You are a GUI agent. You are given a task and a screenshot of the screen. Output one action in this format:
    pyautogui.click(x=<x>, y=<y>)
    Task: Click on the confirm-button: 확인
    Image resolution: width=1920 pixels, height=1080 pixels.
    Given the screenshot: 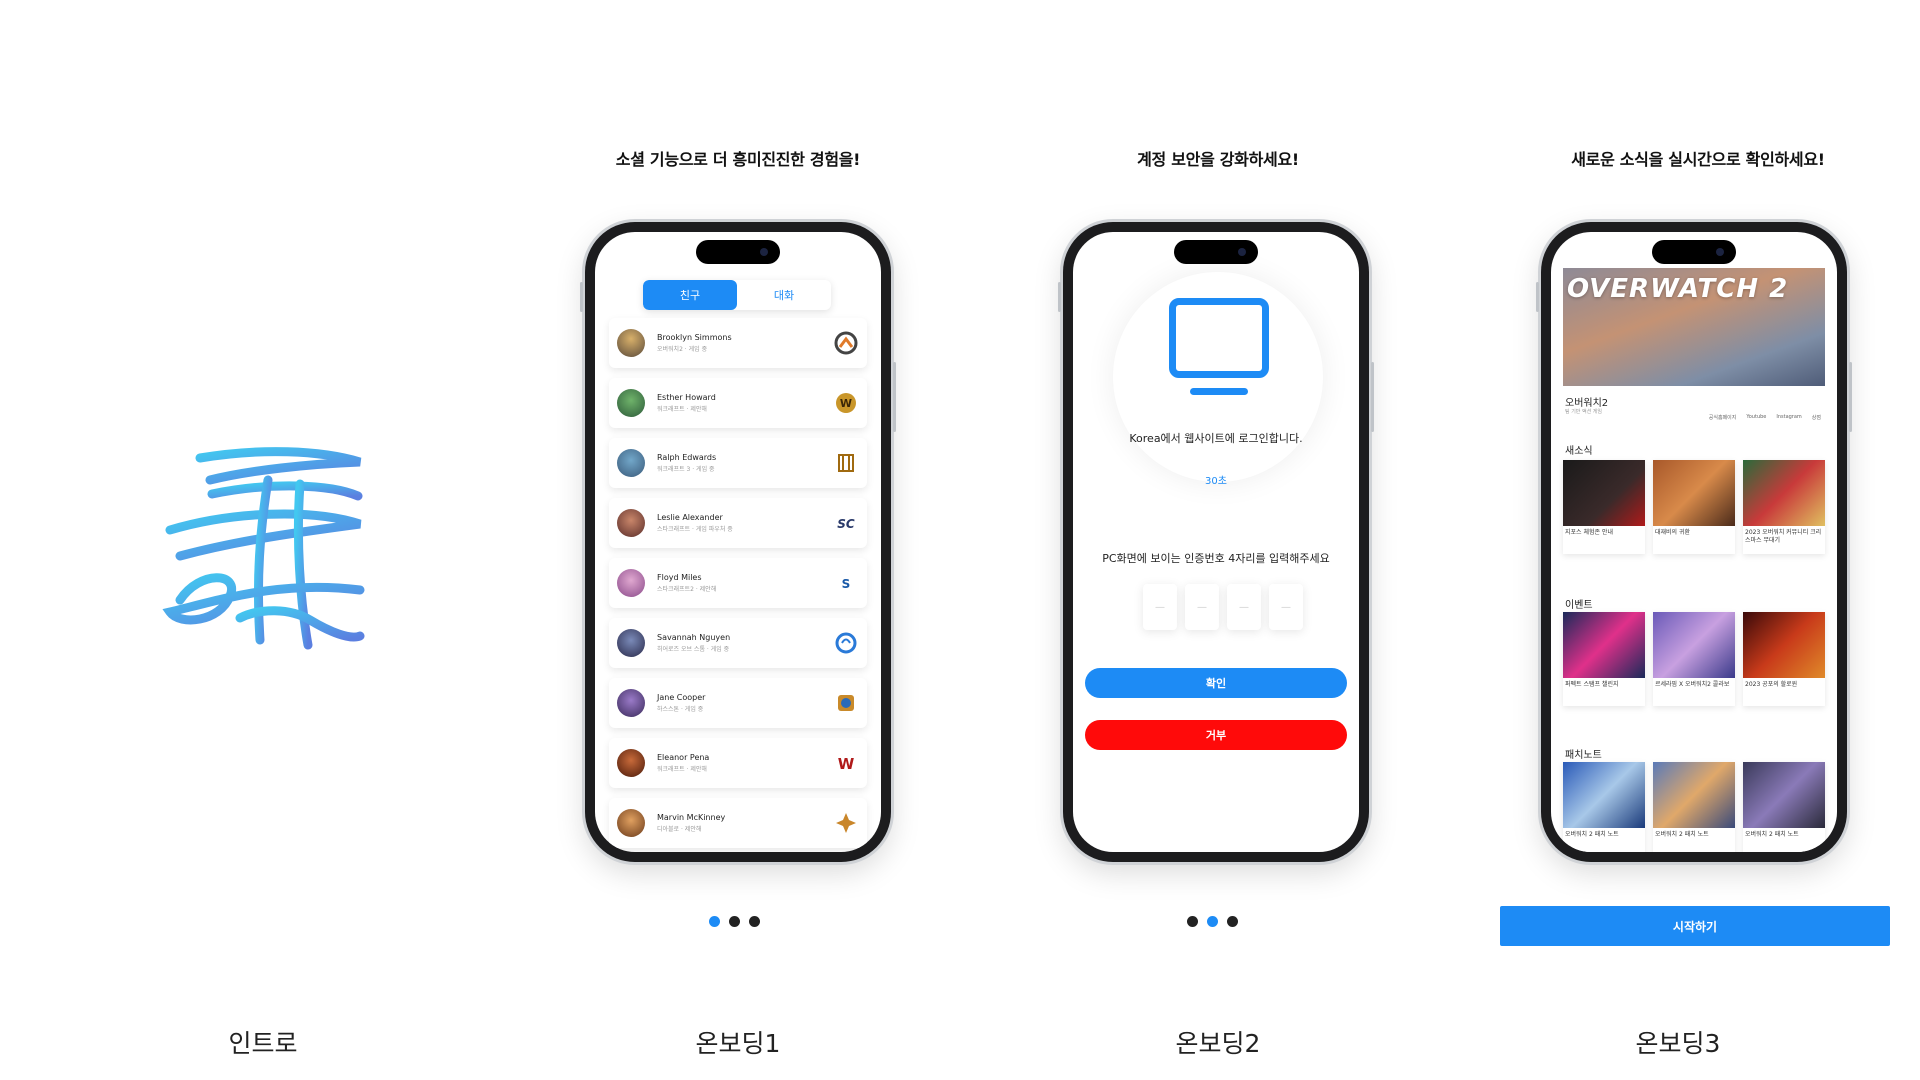 What is the action you would take?
    pyautogui.click(x=1216, y=683)
    